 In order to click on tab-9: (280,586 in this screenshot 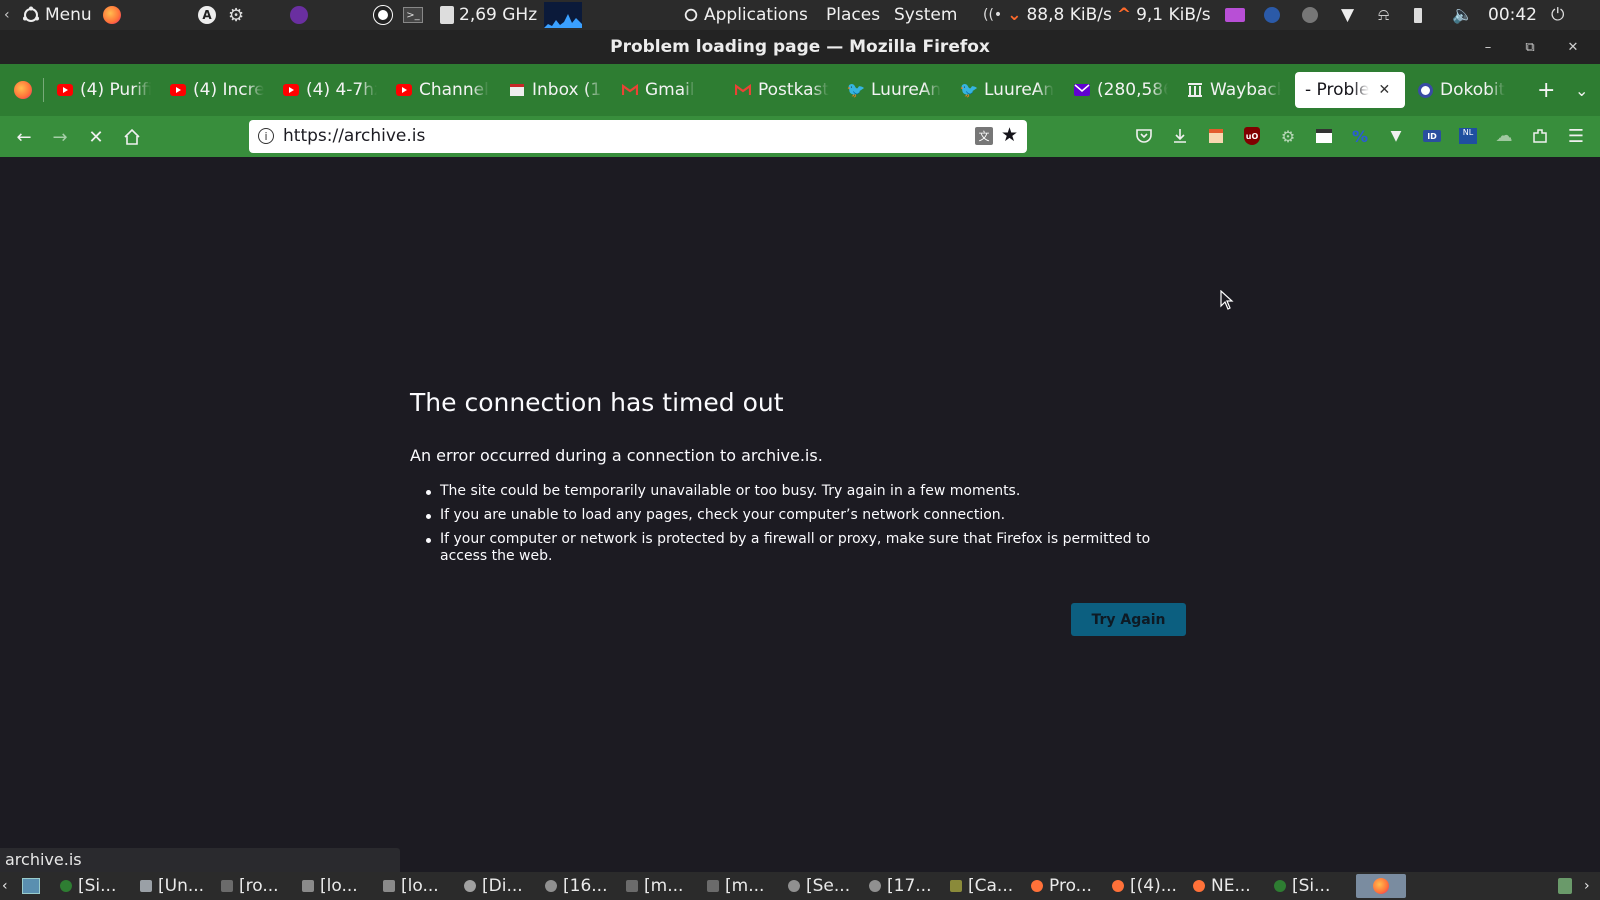, I will do `click(1116, 90)`.